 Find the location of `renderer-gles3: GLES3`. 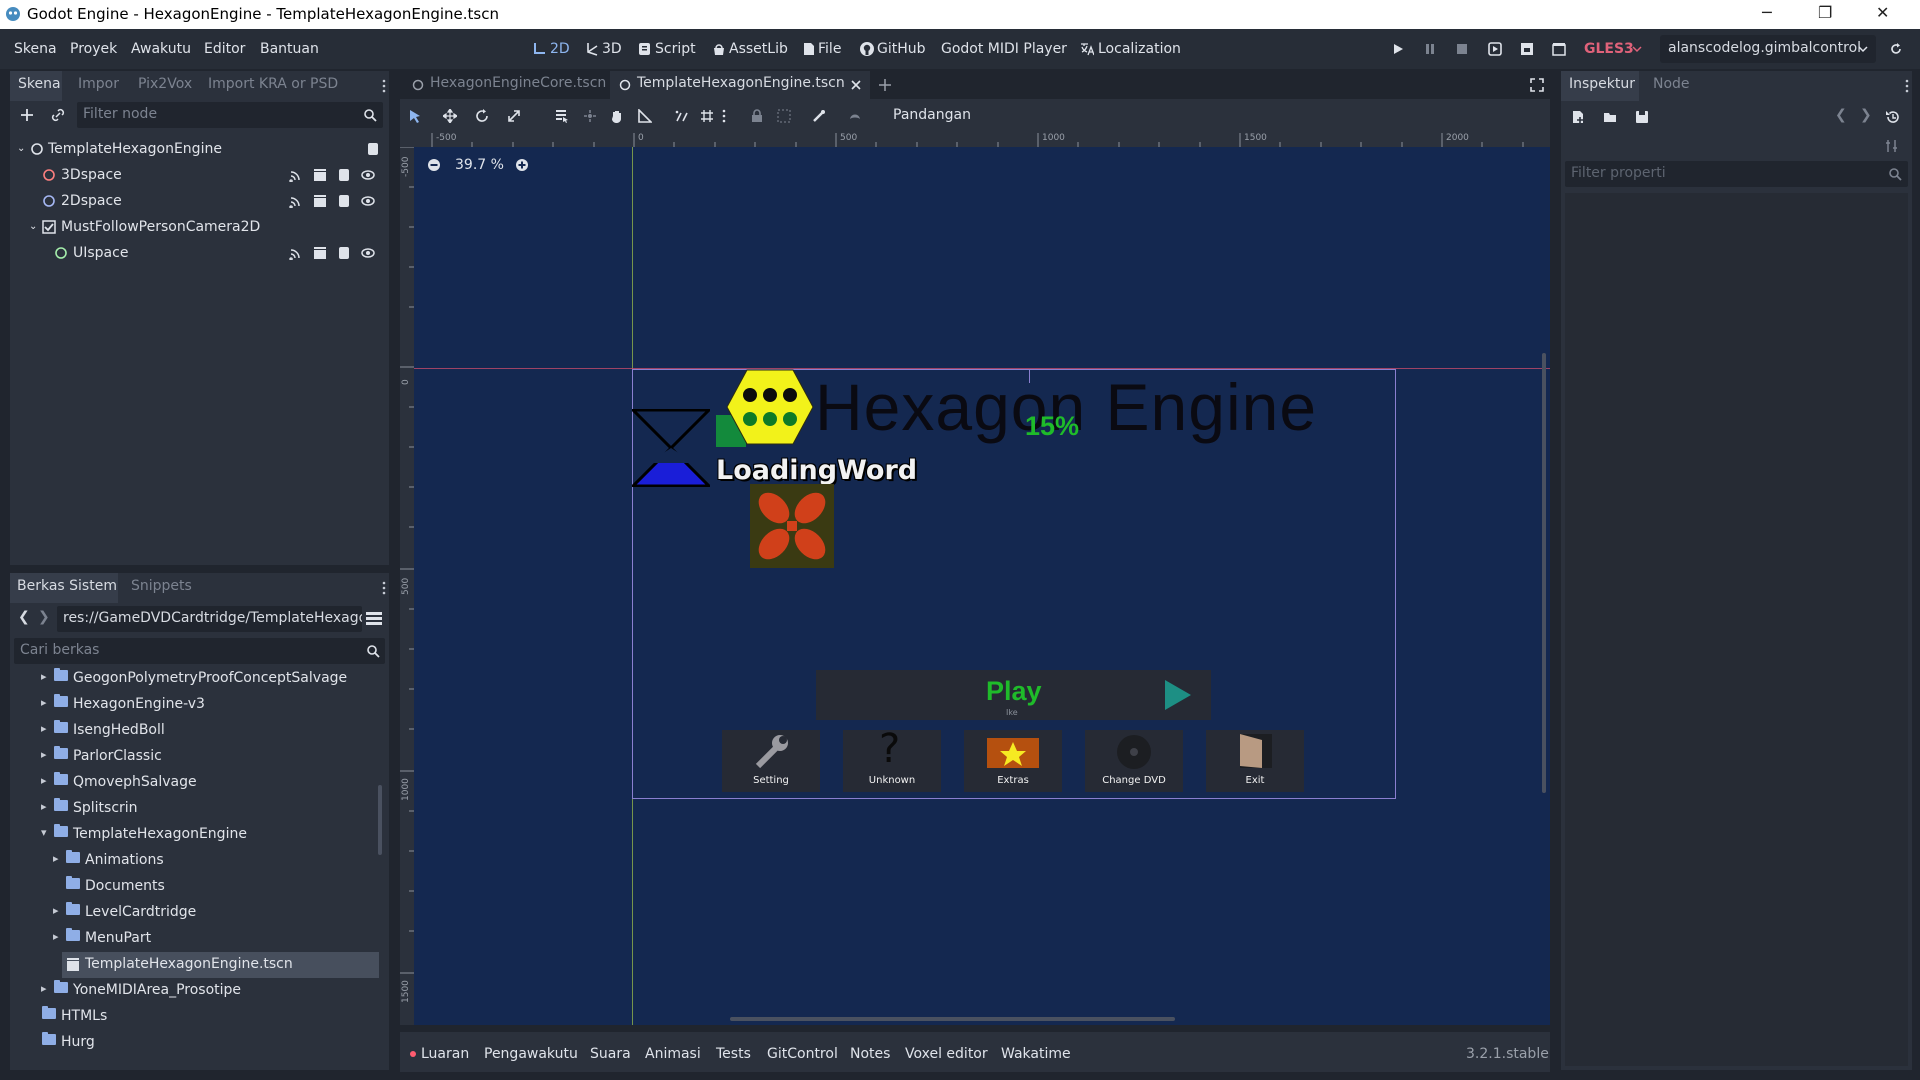

renderer-gles3: GLES3 is located at coordinates (1609, 49).